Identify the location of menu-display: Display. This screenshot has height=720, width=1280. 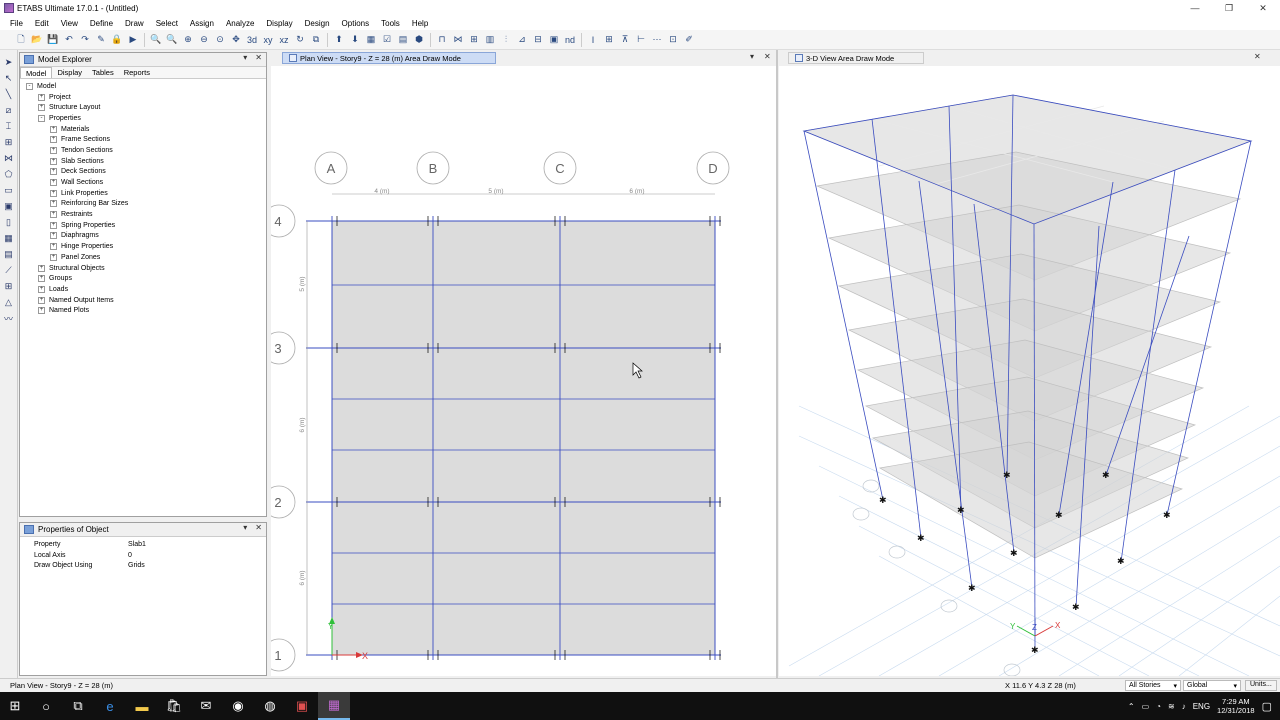
(279, 23).